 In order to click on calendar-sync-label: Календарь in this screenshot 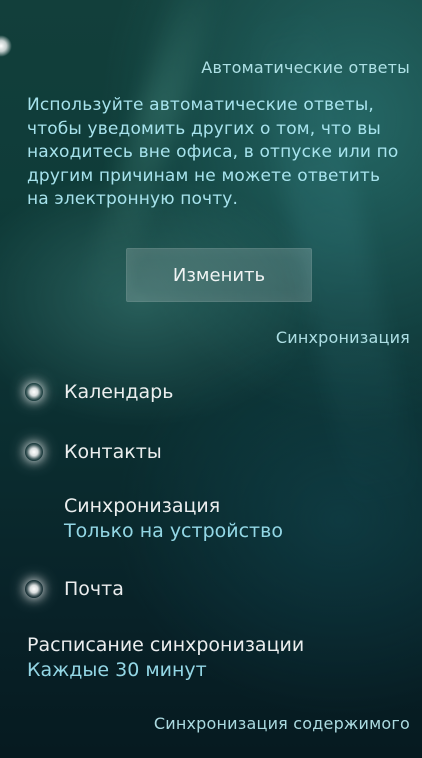, I will do `click(119, 392)`.